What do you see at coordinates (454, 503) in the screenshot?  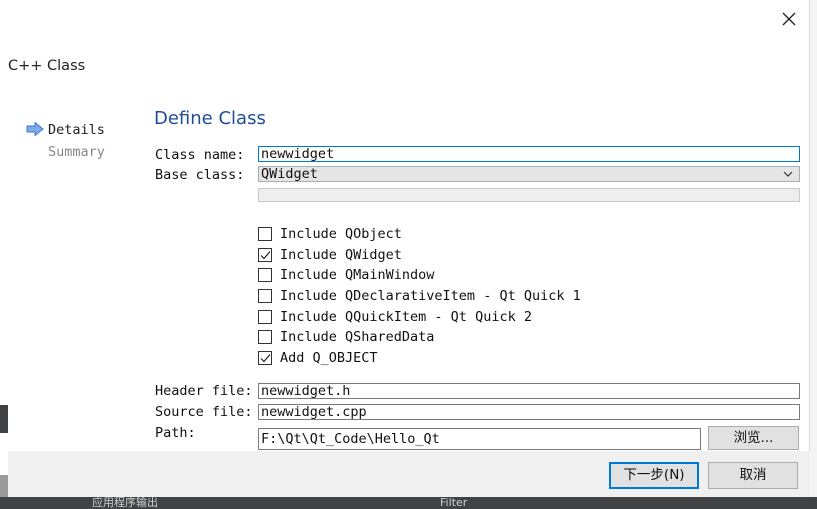 I see `background-filter-text: Filter` at bounding box center [454, 503].